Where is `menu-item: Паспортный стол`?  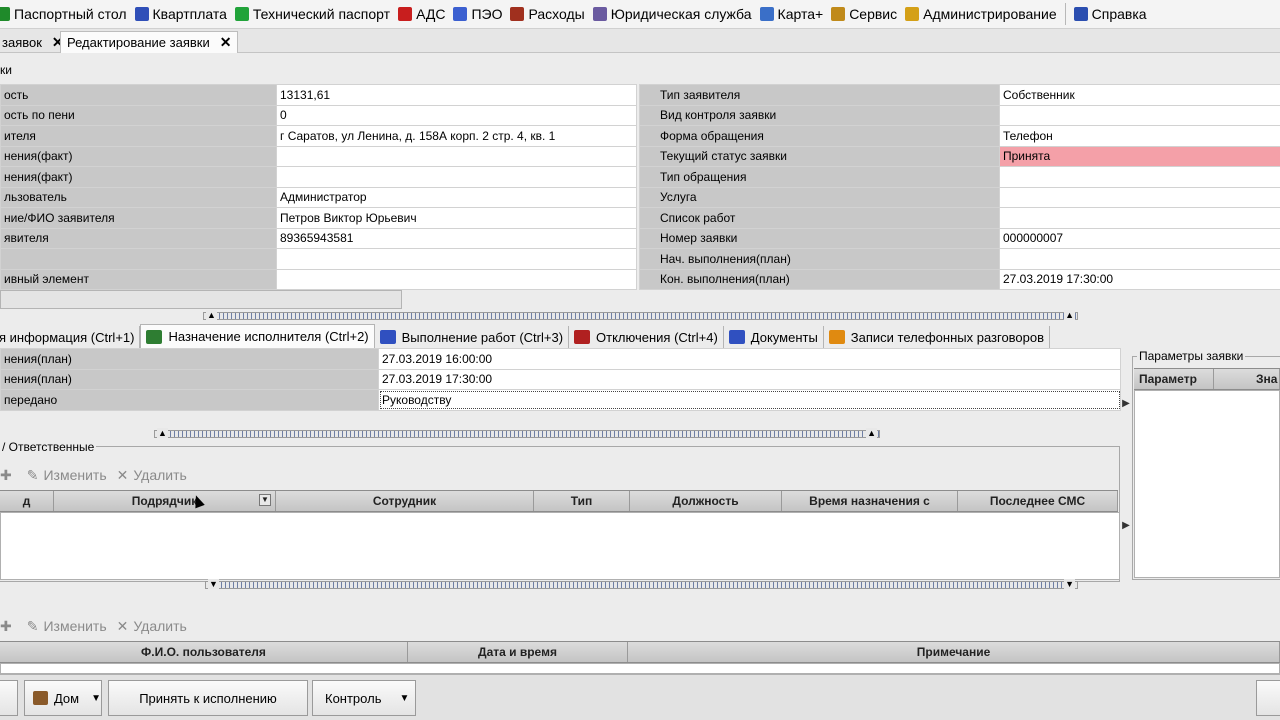
menu-item: Паспортный стол is located at coordinates (65, 14).